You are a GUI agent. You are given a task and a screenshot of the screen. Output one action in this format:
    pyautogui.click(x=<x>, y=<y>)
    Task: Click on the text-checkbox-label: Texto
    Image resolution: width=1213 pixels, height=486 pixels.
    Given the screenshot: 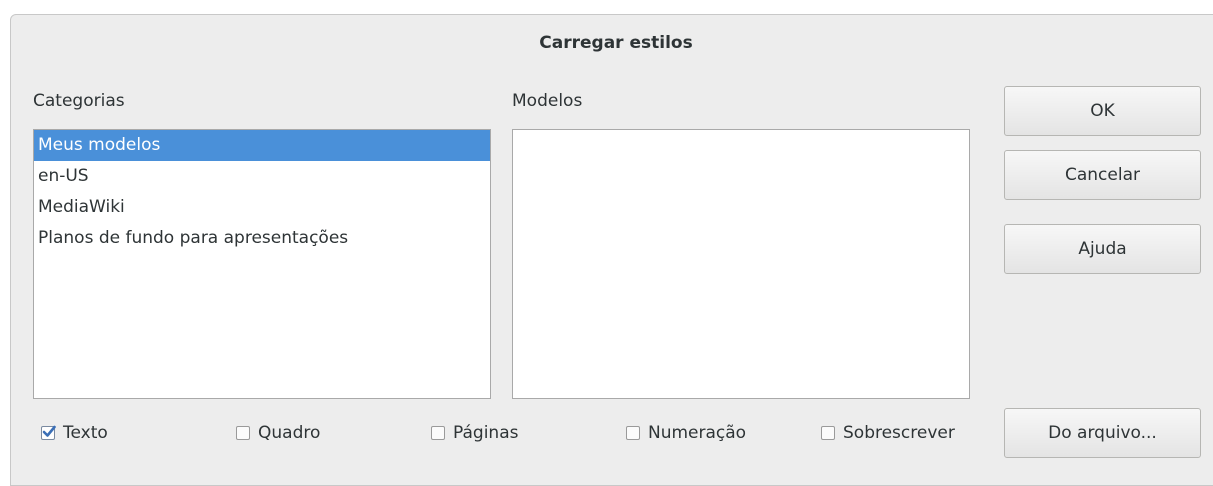 What is the action you would take?
    pyautogui.click(x=85, y=433)
    